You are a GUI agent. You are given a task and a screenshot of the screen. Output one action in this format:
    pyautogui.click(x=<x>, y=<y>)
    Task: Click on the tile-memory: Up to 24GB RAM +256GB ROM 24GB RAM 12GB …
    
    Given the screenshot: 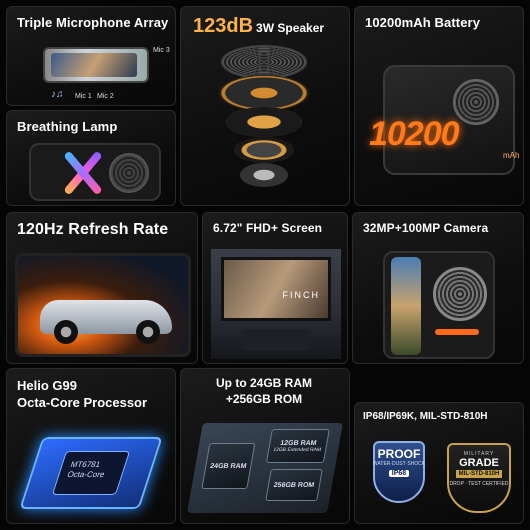 What is the action you would take?
    pyautogui.click(x=265, y=446)
    